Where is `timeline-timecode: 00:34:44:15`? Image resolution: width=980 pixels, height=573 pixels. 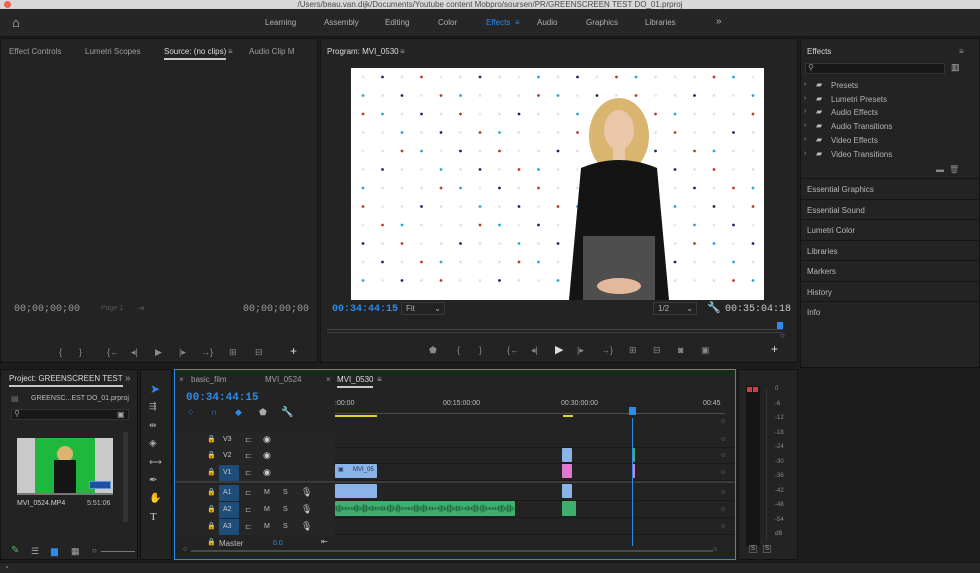
timeline-timecode: 00:34:44:15 is located at coordinates (222, 398).